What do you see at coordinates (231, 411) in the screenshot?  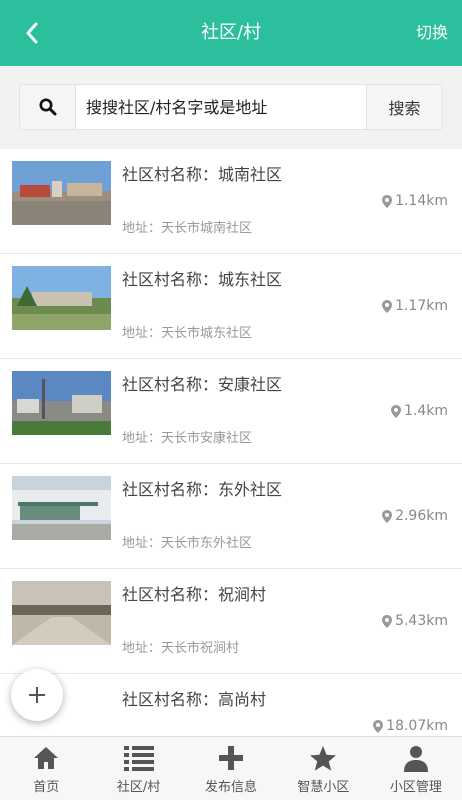 I see `list-item: 社区村名称：安康社区 1.4km 地址：天长市安康社区` at bounding box center [231, 411].